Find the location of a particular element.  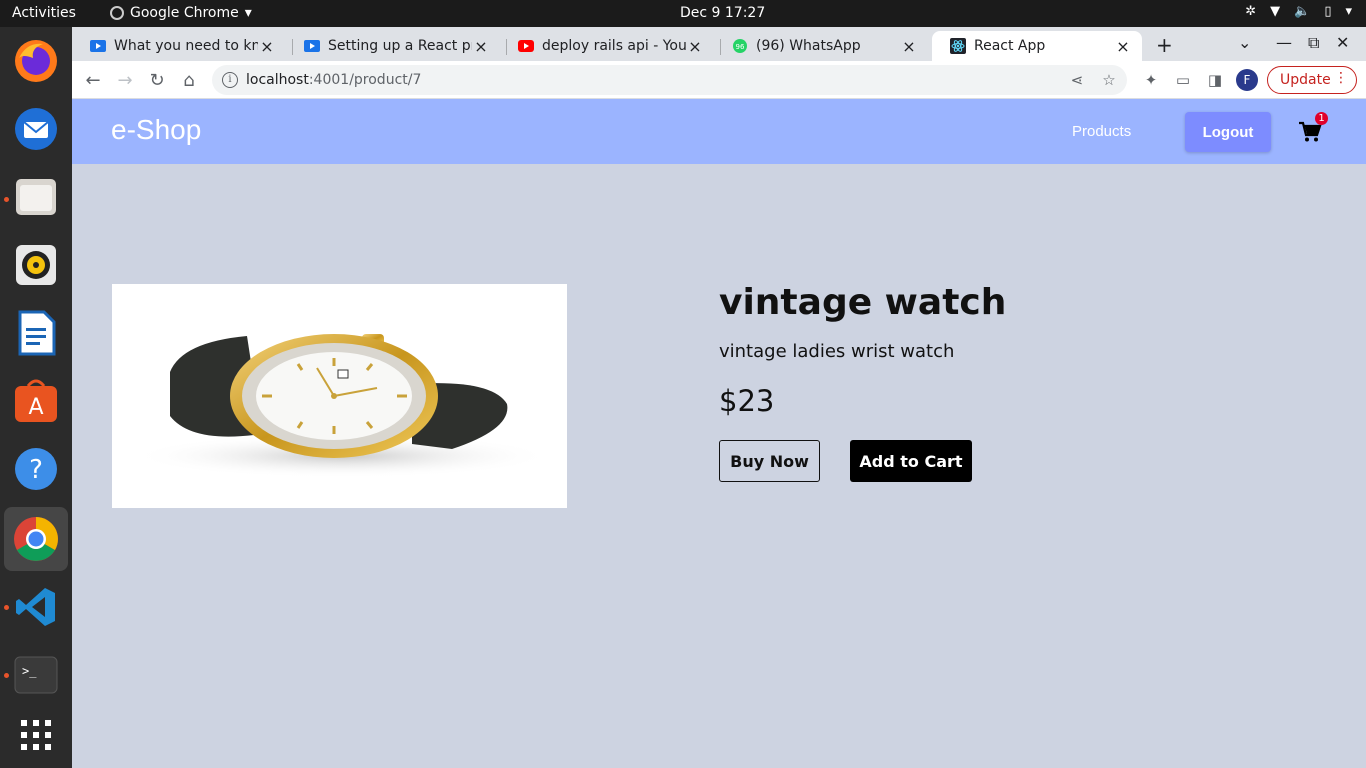

site-info-icon: i is located at coordinates (230, 80).